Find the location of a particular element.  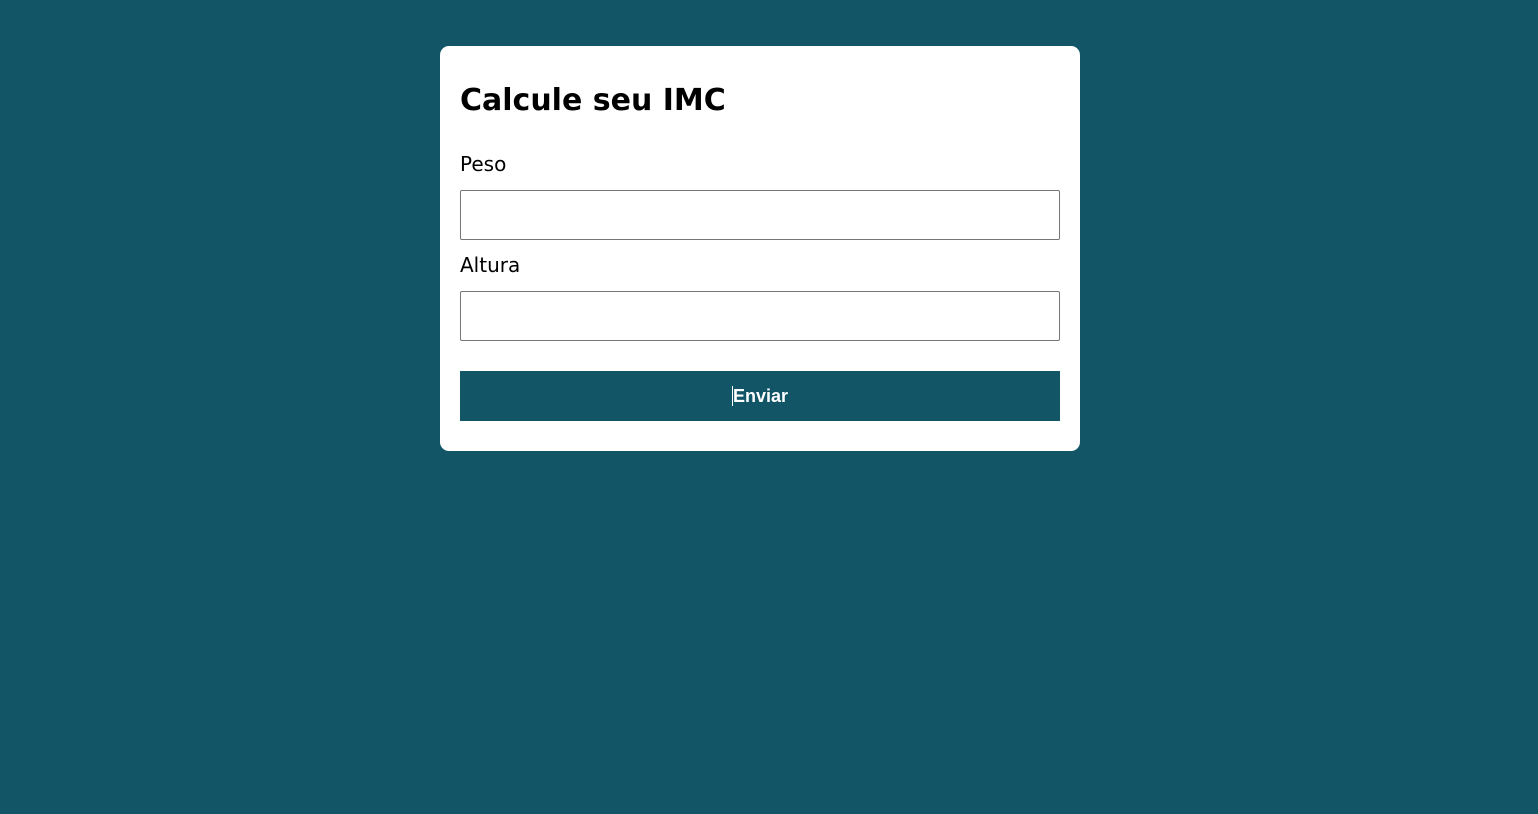

enviar-button: Enviar is located at coordinates (760, 396).